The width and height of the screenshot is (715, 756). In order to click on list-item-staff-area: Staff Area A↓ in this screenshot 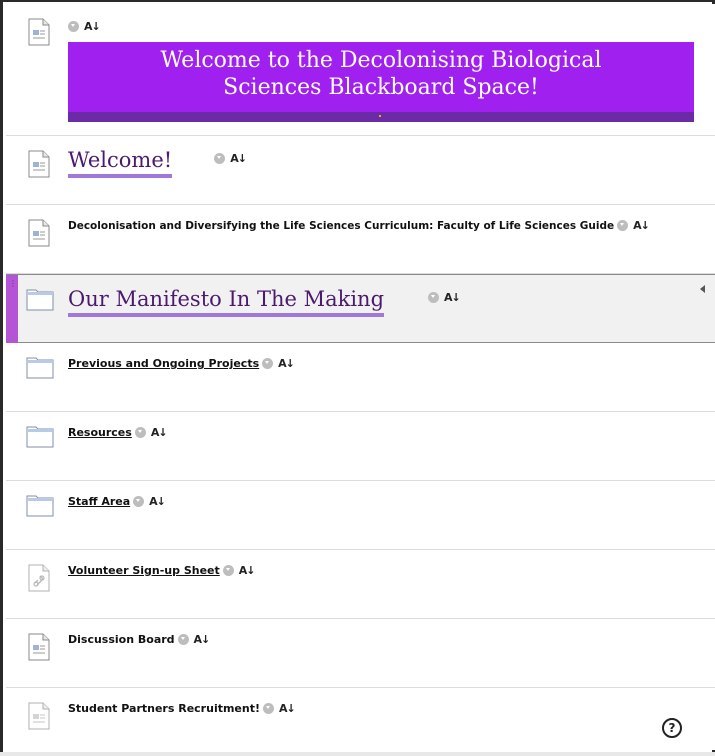, I will do `click(360, 515)`.